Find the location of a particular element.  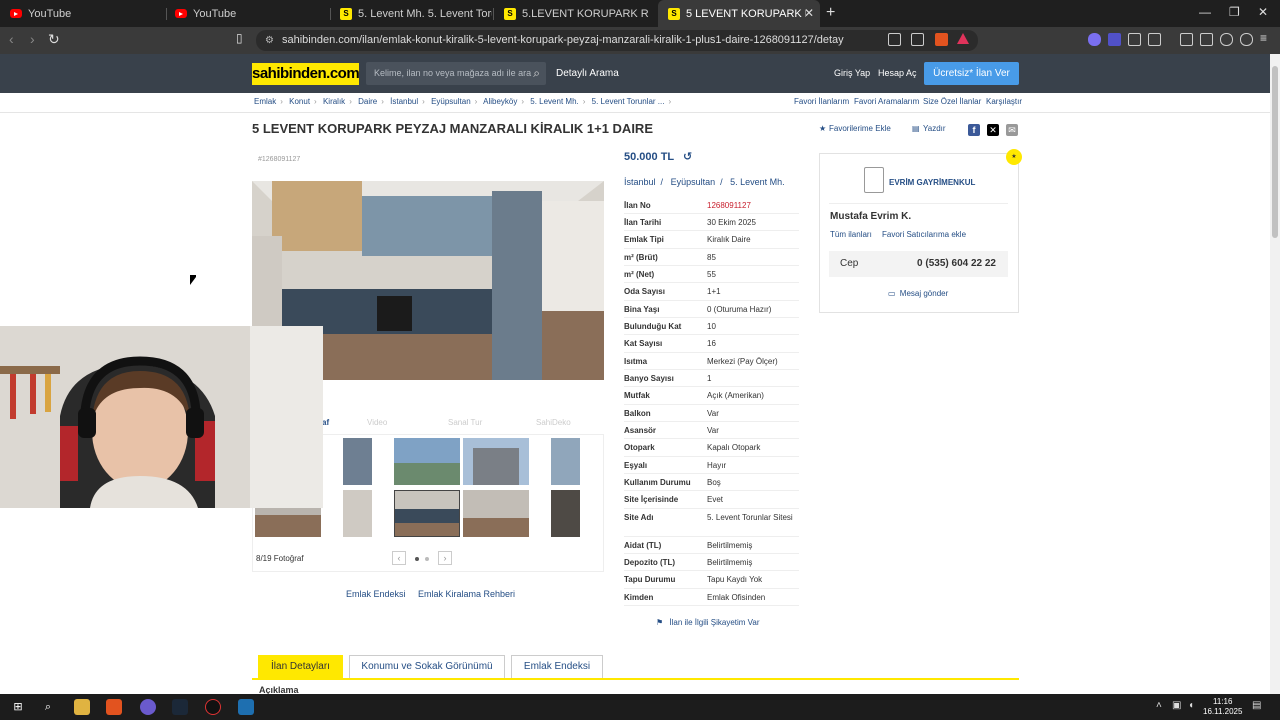

price-history-icon: ↺ is located at coordinates (687, 157).